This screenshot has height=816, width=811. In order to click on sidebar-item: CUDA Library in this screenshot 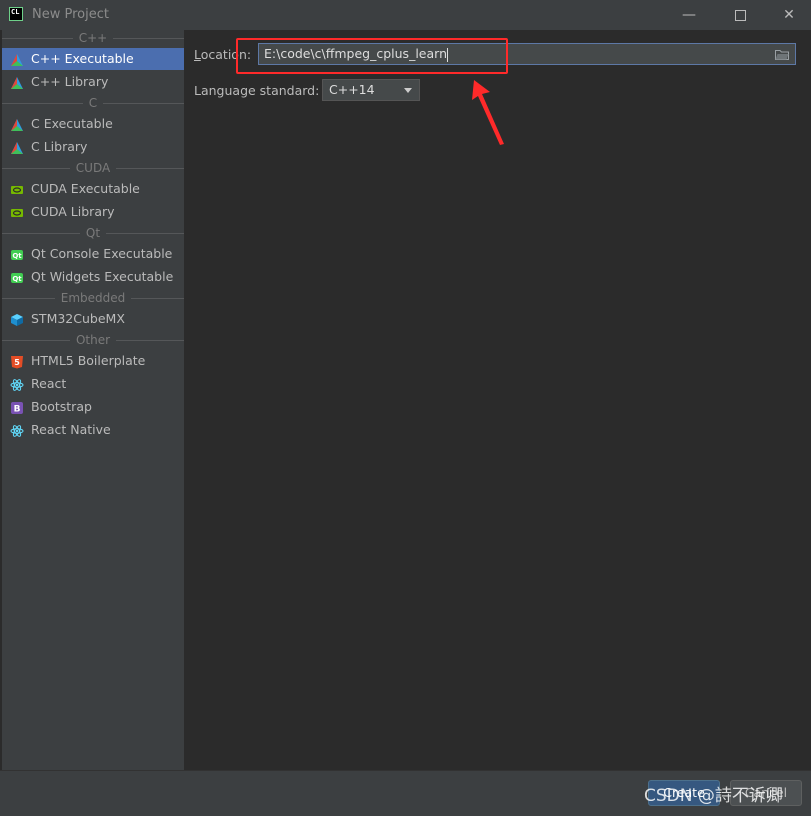, I will do `click(93, 212)`.